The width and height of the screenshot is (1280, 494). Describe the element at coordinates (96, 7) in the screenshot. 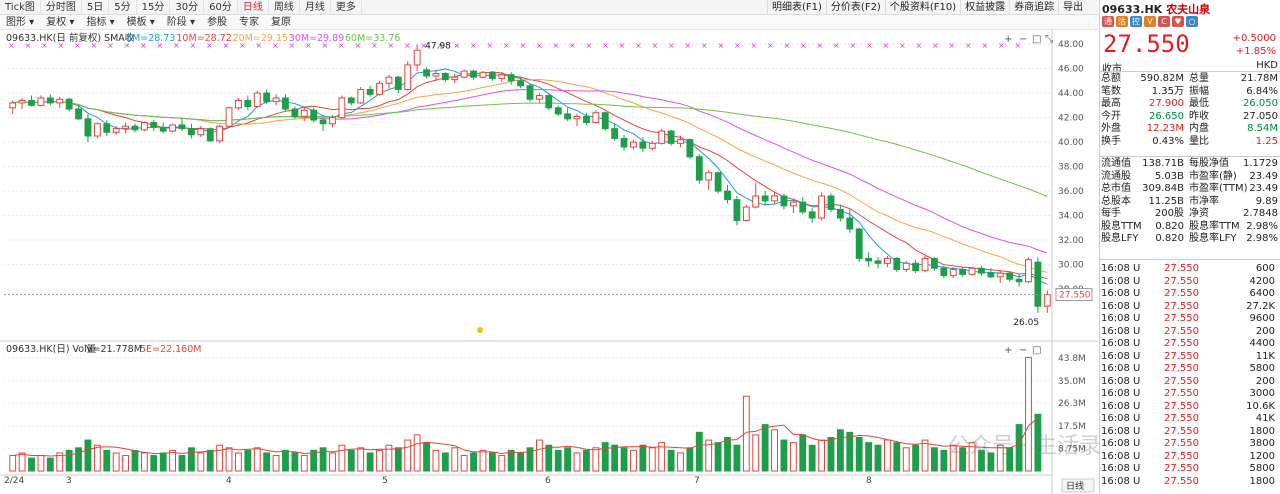

I see `tab-2: 5日` at that location.